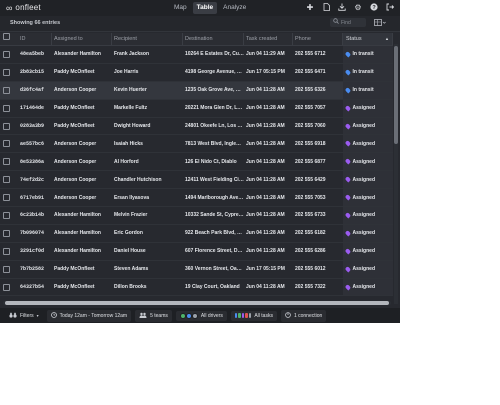 The image size is (500, 405). I want to click on brand-logo: ∞ onfleet, so click(23, 8).